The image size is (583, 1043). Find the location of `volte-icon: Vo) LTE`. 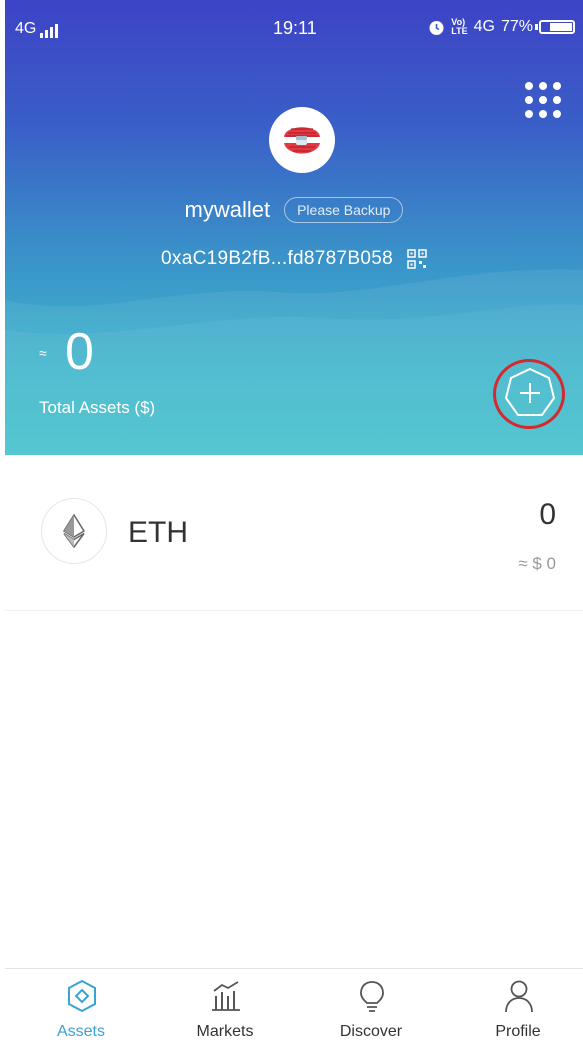

volte-icon: Vo) LTE is located at coordinates (459, 27).